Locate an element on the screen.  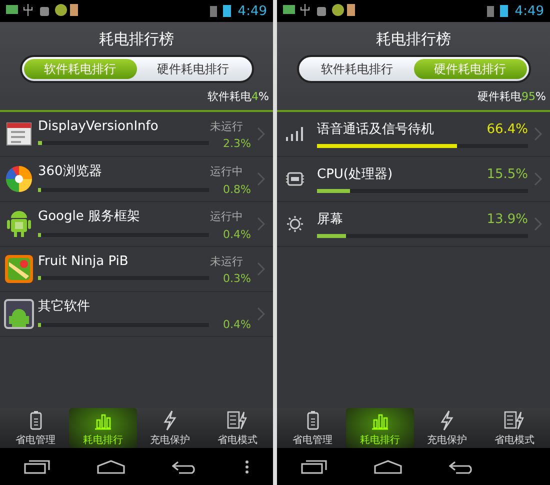
list-row: 屏幕 13.9% is located at coordinates (413, 224).